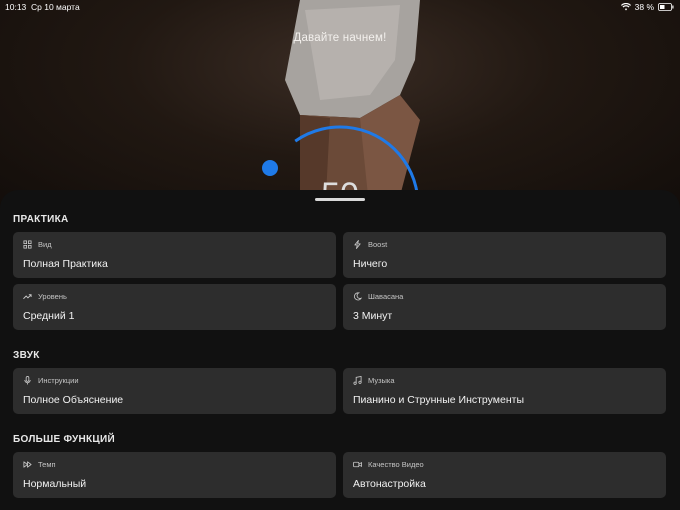  Describe the element at coordinates (396, 464) in the screenshot. I see `setting-label: Качество Видео` at that location.